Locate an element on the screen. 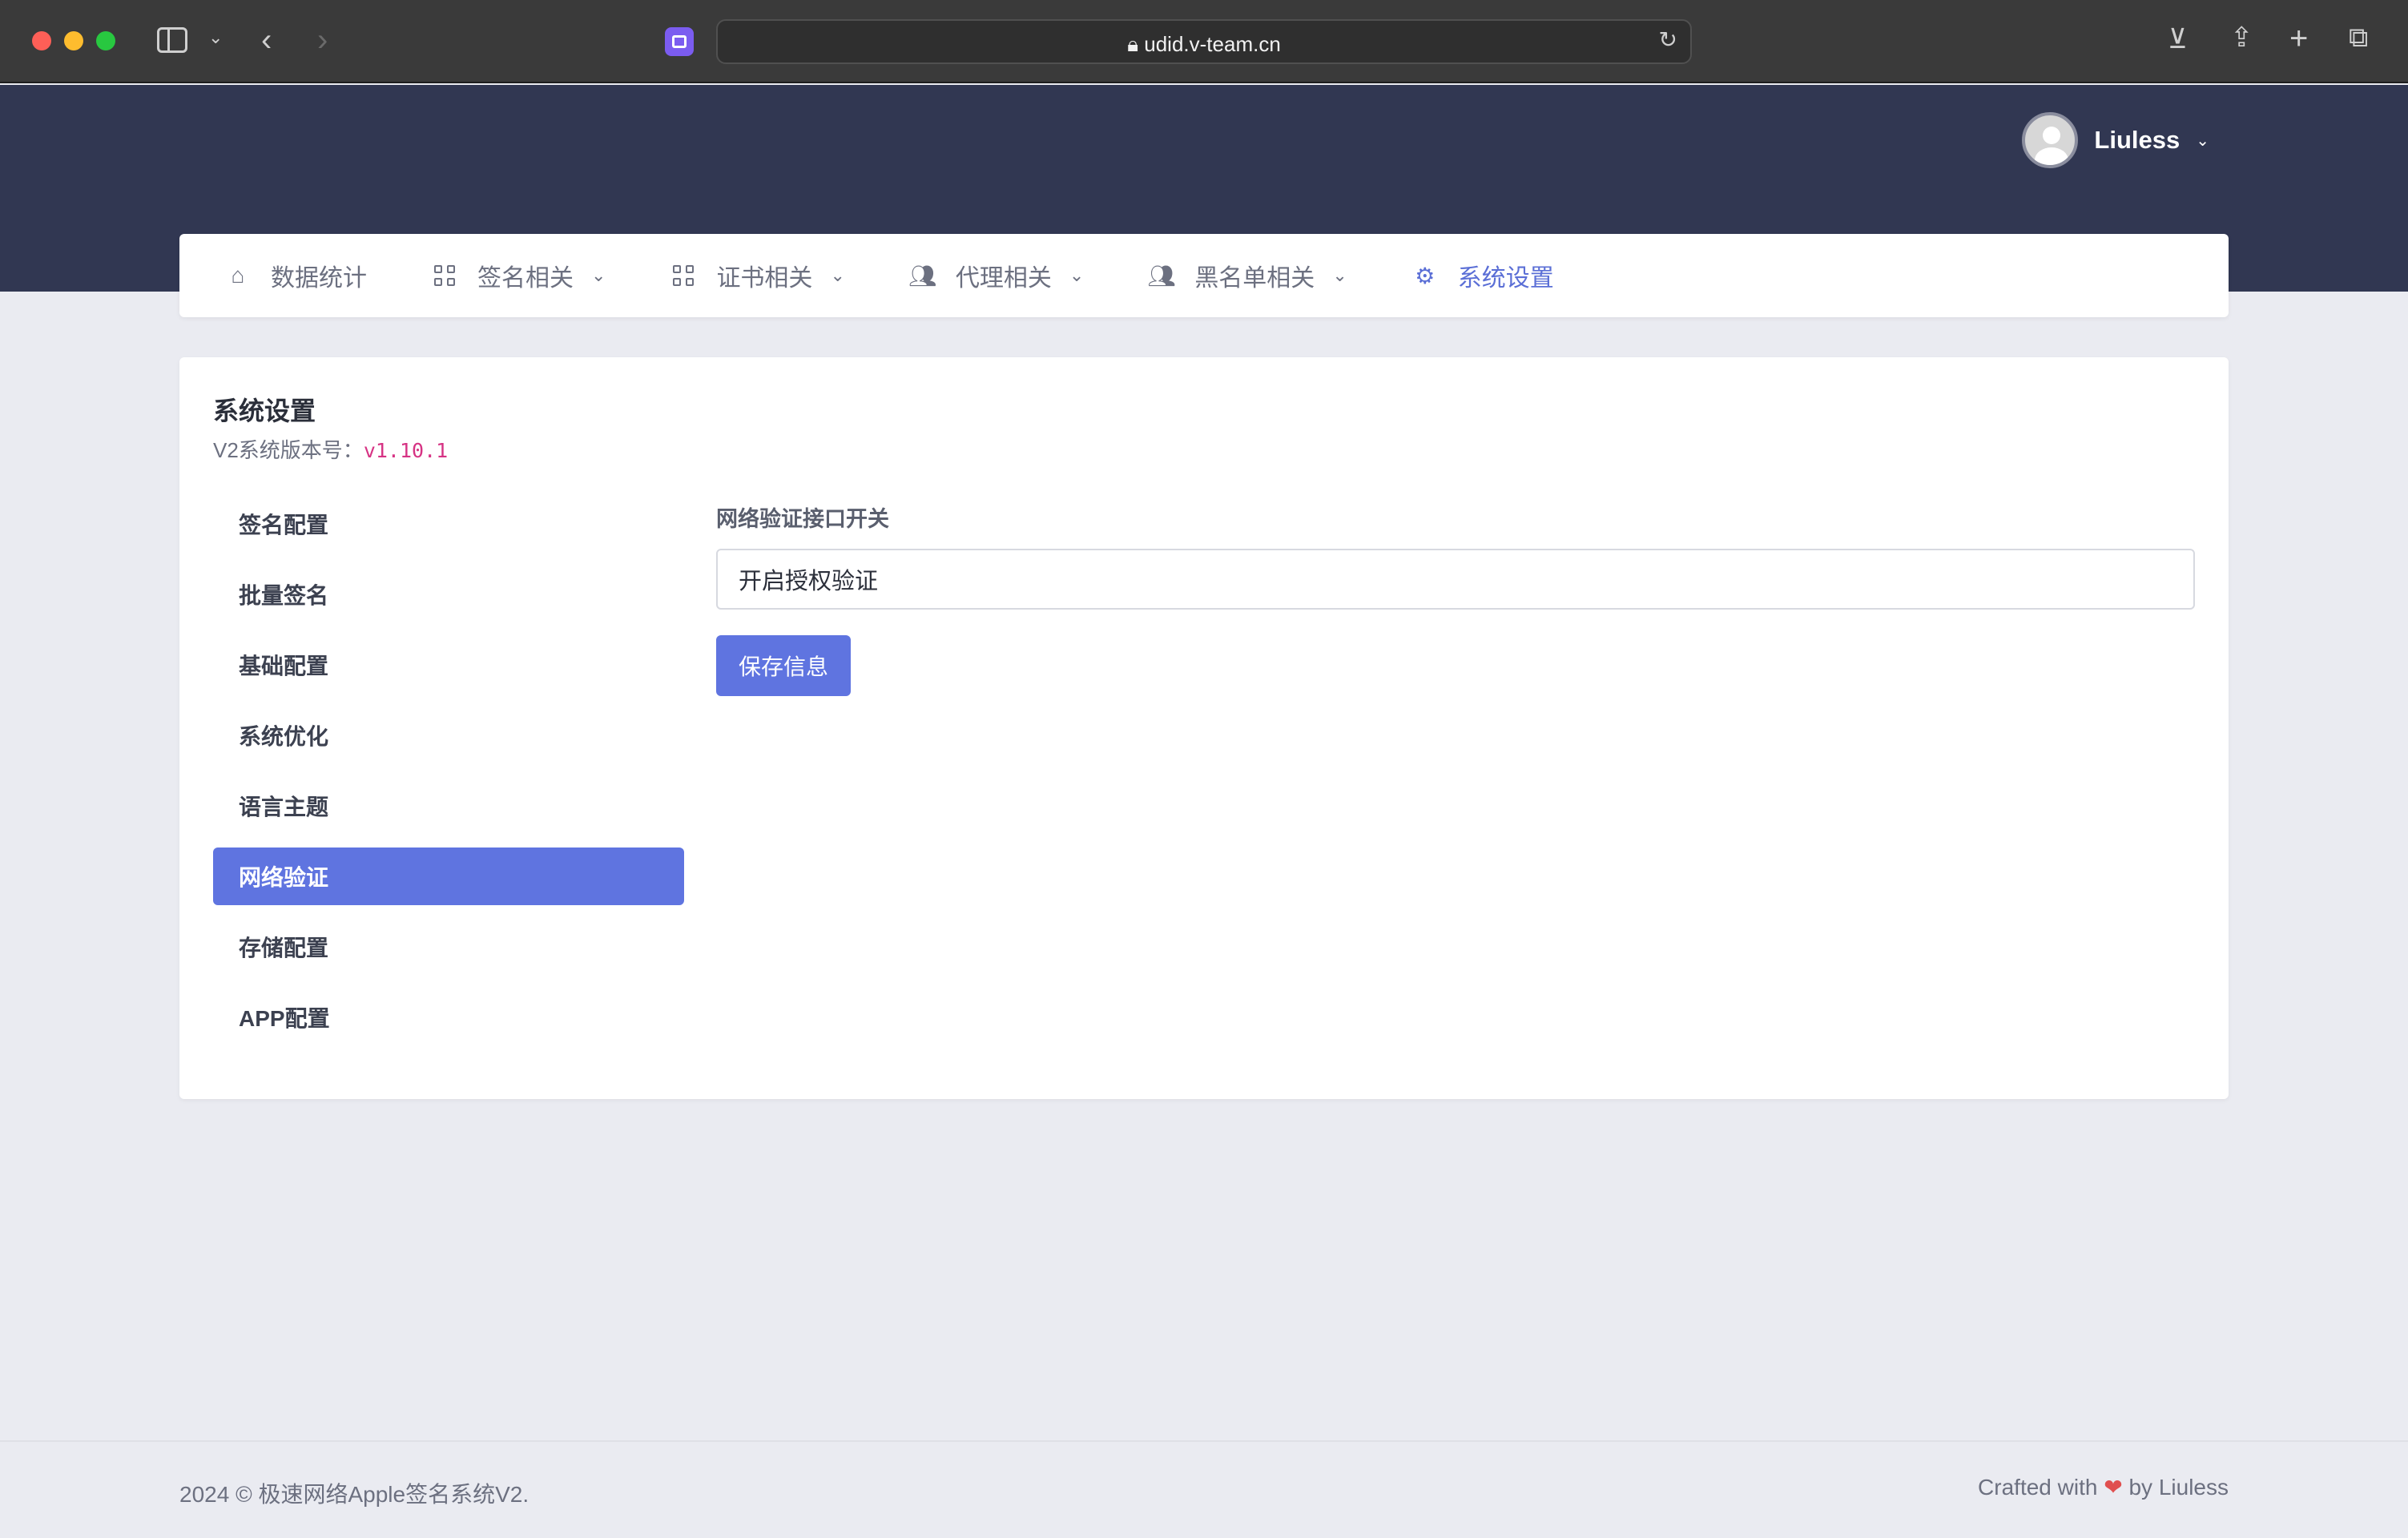  version-value: v1.10.1 is located at coordinates (406, 451).